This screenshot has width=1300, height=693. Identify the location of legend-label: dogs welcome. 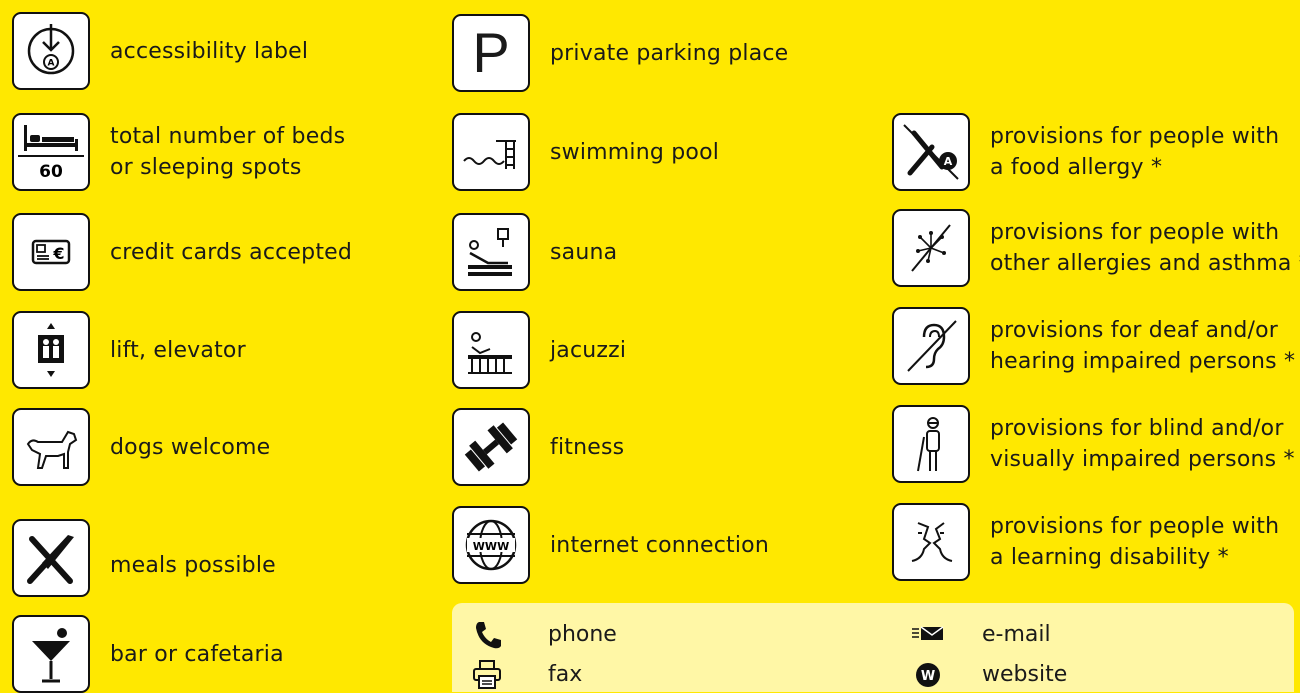
(190, 447).